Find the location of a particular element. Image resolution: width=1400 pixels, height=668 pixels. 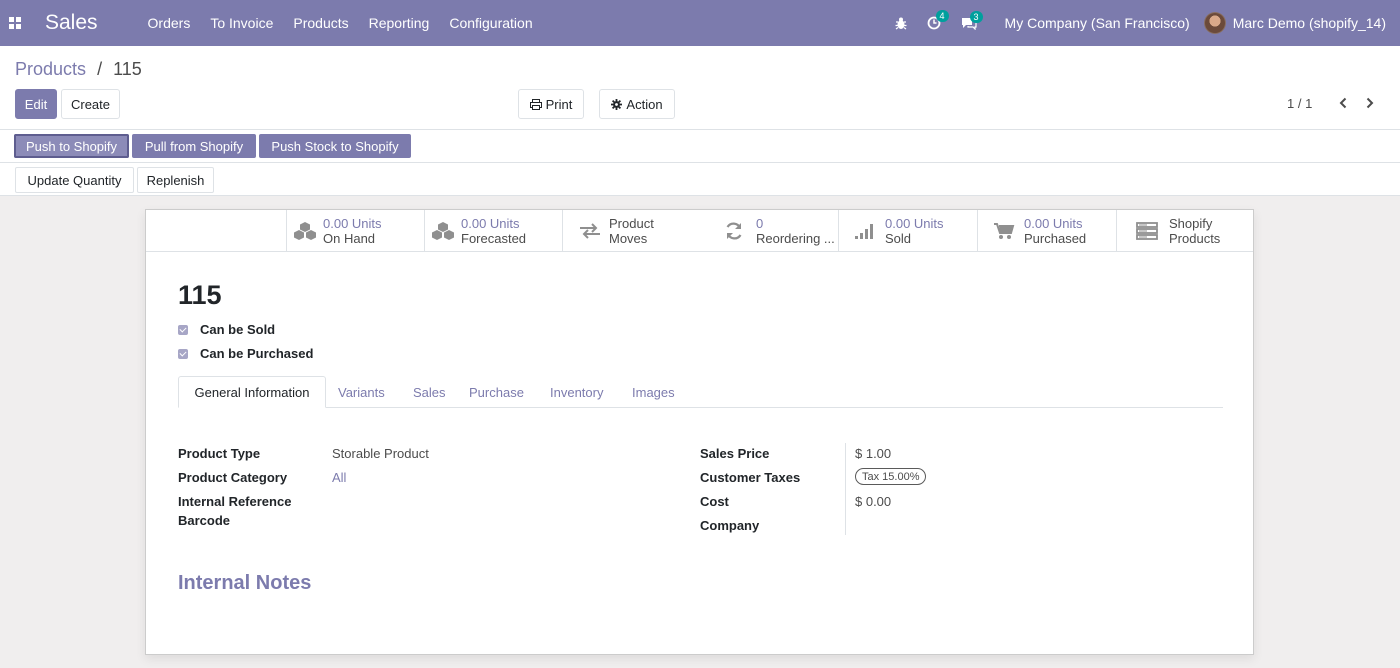

push-stock-to-shopify-button: Push Stock to Shopify is located at coordinates (335, 146).